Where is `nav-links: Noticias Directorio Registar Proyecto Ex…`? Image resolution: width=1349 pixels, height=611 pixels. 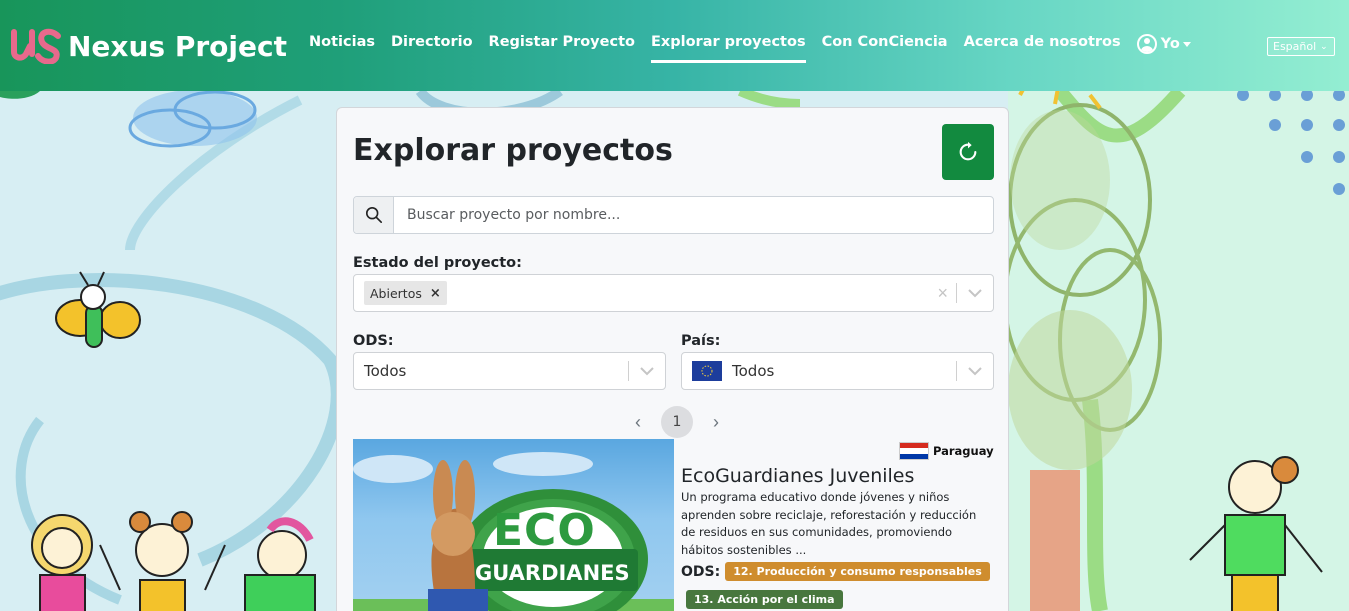
nav-links: Noticias Directorio Registar Proyecto Ex… is located at coordinates (758, 48).